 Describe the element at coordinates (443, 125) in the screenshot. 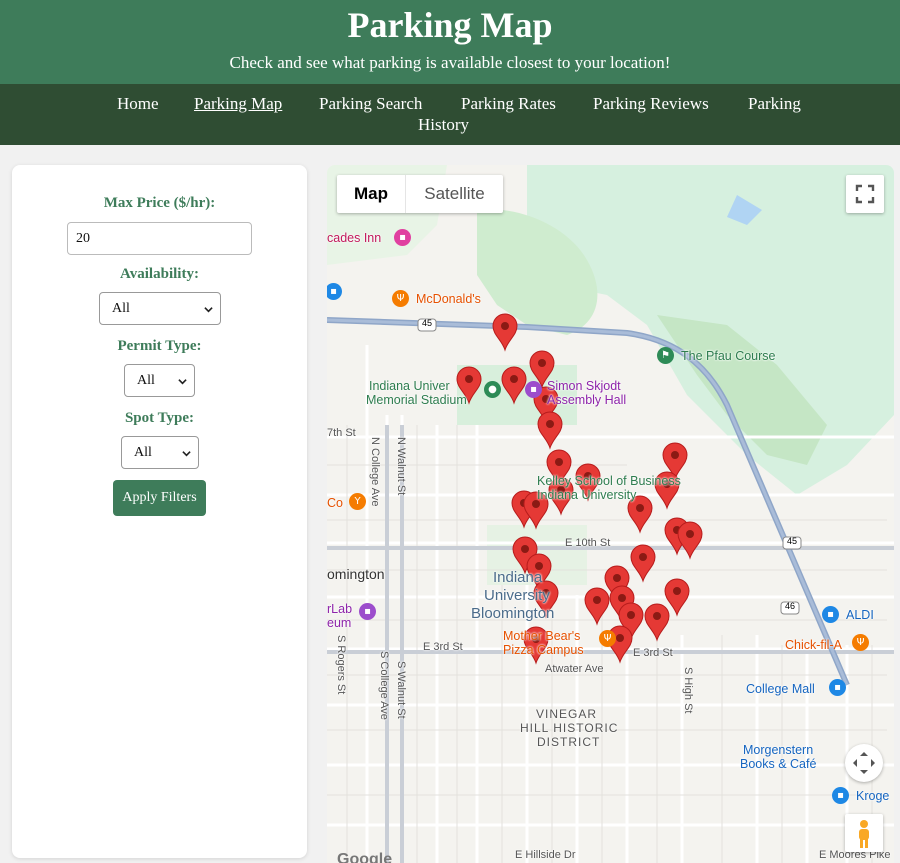

I see `nav-parking-history-line2: History` at that location.